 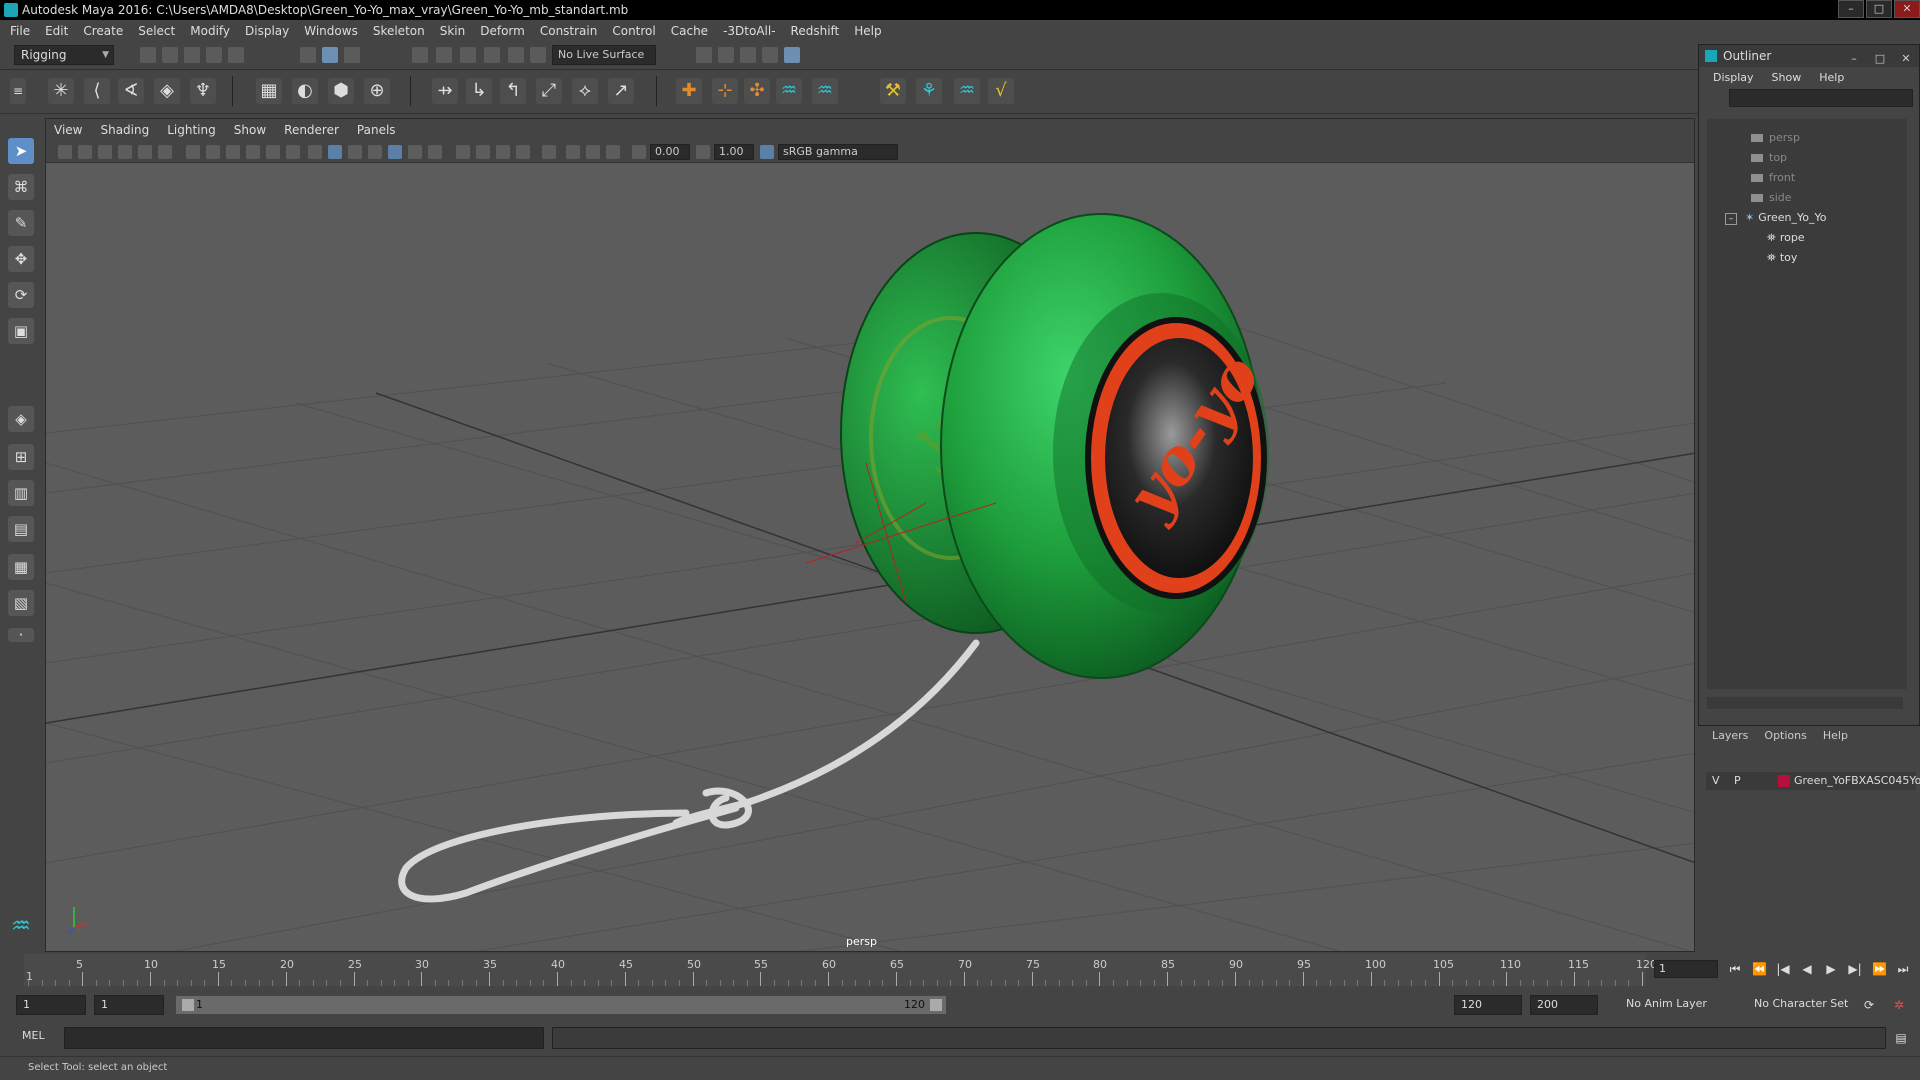 I want to click on render-view-icon, so click(x=704, y=55).